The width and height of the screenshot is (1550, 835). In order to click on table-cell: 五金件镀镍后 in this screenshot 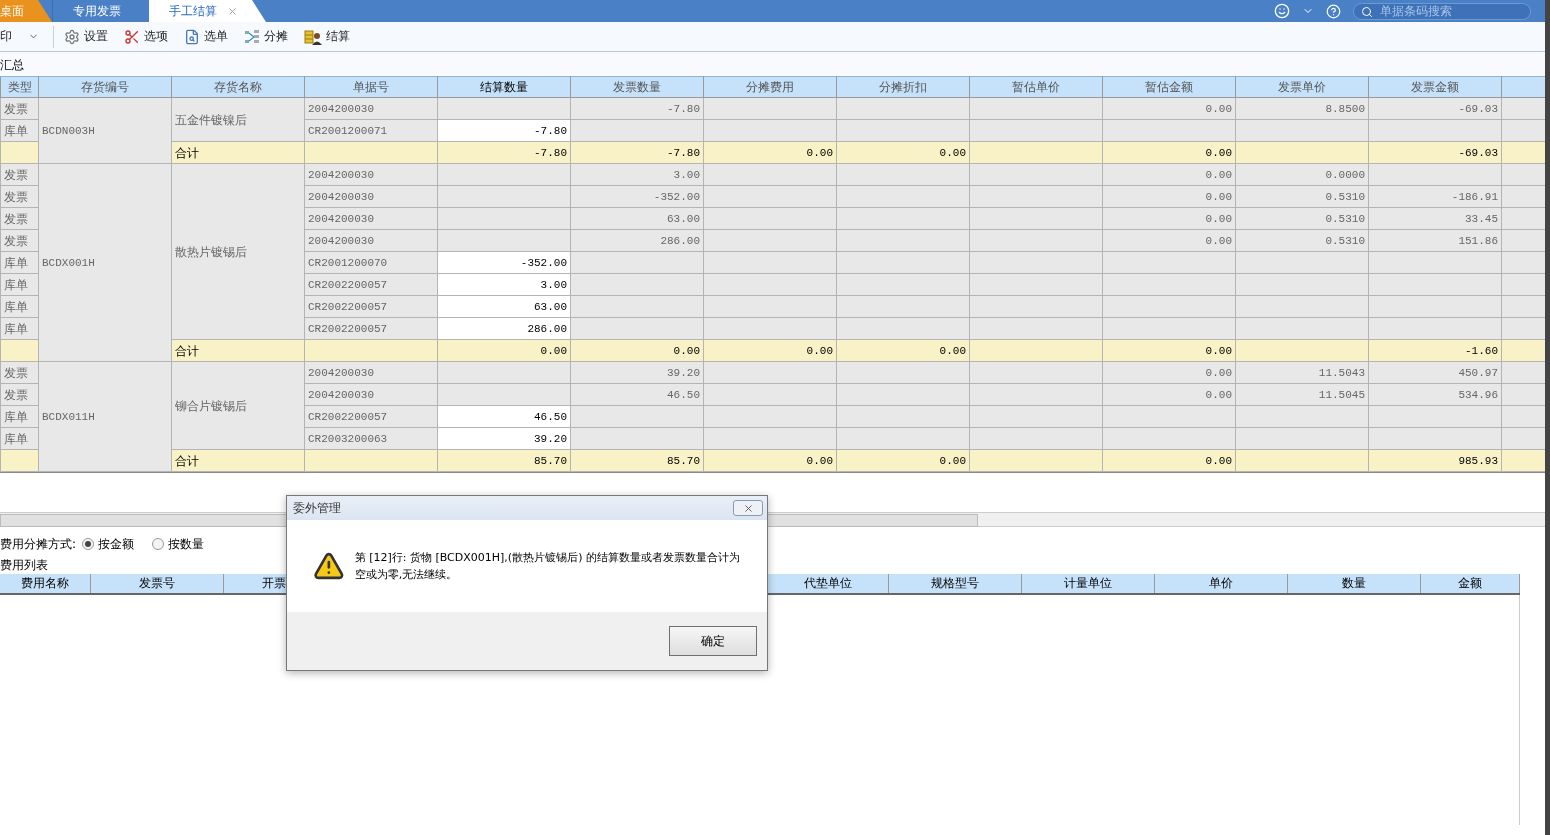, I will do `click(238, 119)`.